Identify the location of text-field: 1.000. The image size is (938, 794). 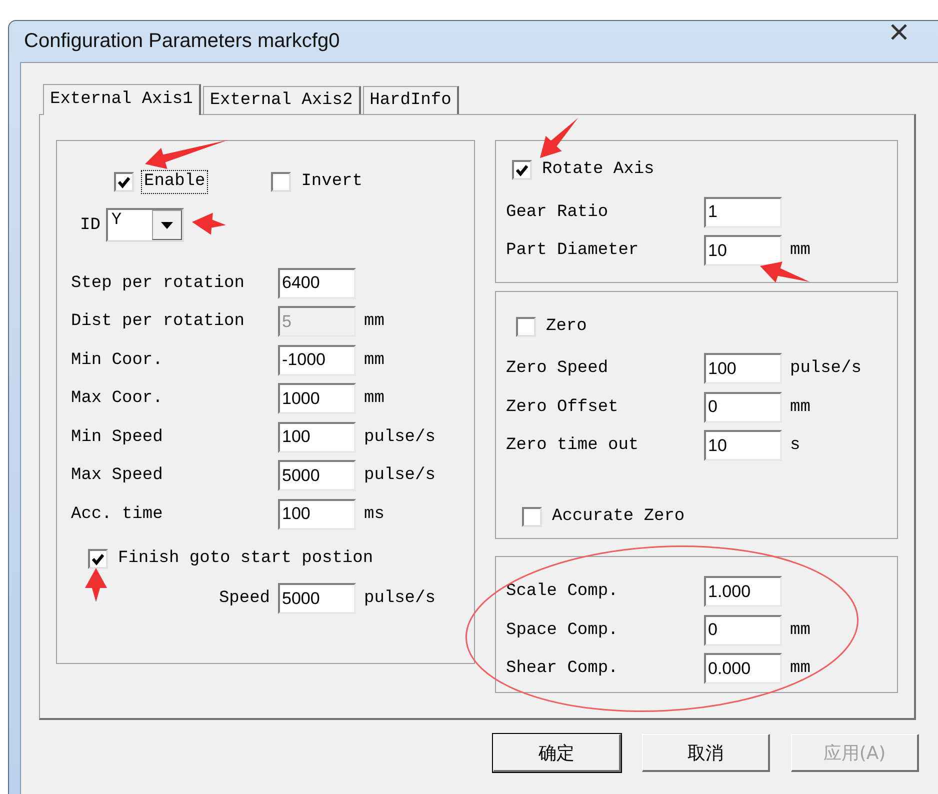
(743, 591).